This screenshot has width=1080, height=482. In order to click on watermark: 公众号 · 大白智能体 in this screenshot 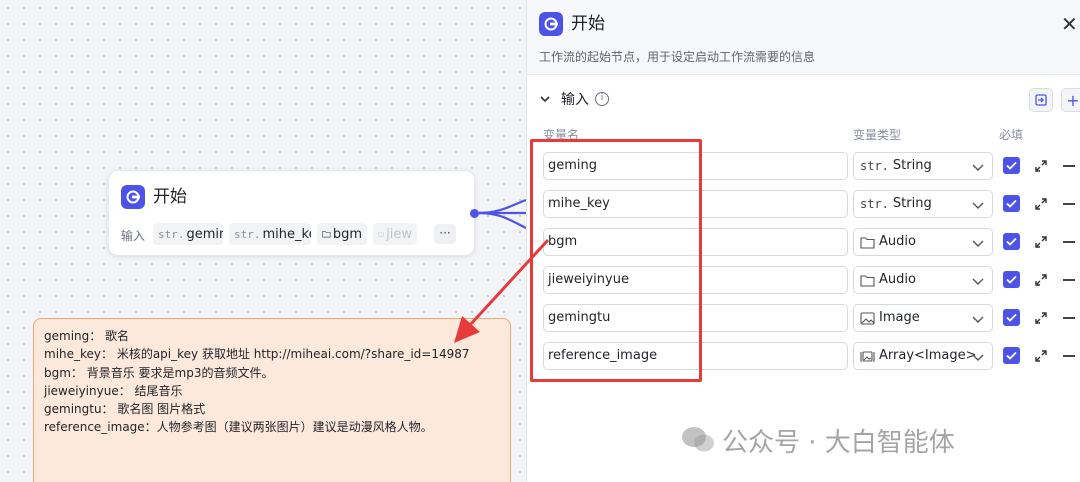, I will do `click(817, 440)`.